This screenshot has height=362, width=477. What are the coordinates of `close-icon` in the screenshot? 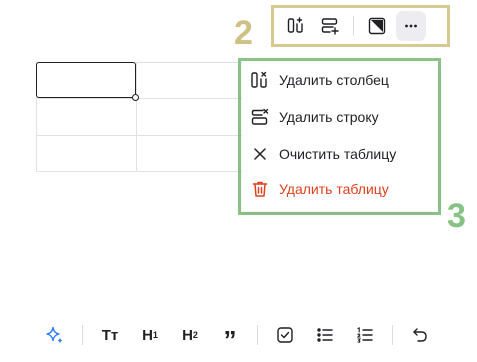 It's located at (260, 154).